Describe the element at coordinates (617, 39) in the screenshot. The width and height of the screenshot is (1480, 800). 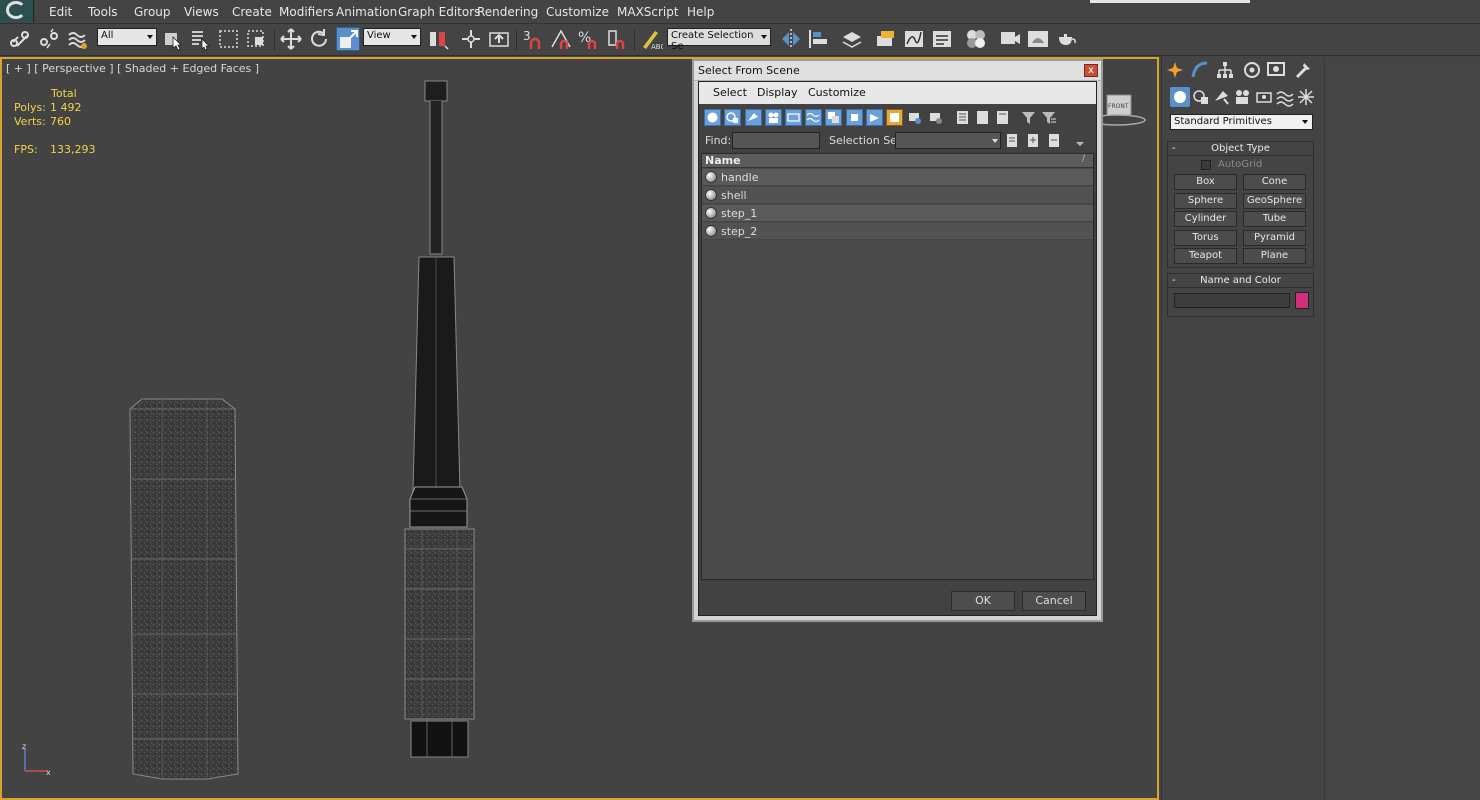
I see `spinner-snap-toggle-icon` at that location.